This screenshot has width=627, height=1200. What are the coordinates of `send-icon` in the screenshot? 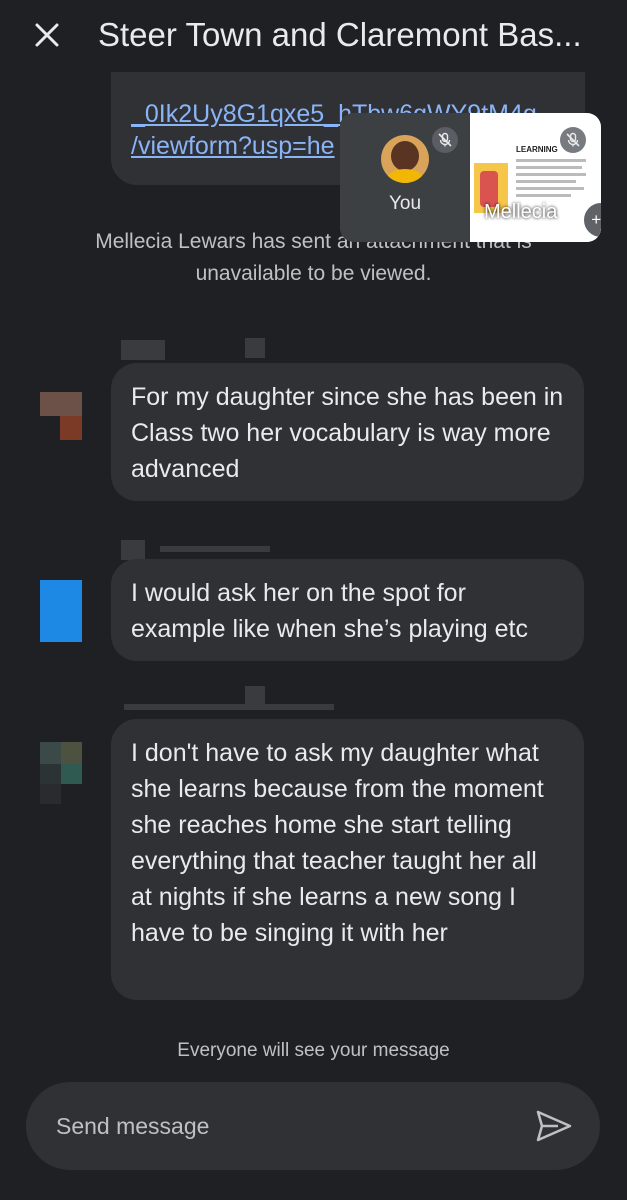 It's located at (554, 1126).